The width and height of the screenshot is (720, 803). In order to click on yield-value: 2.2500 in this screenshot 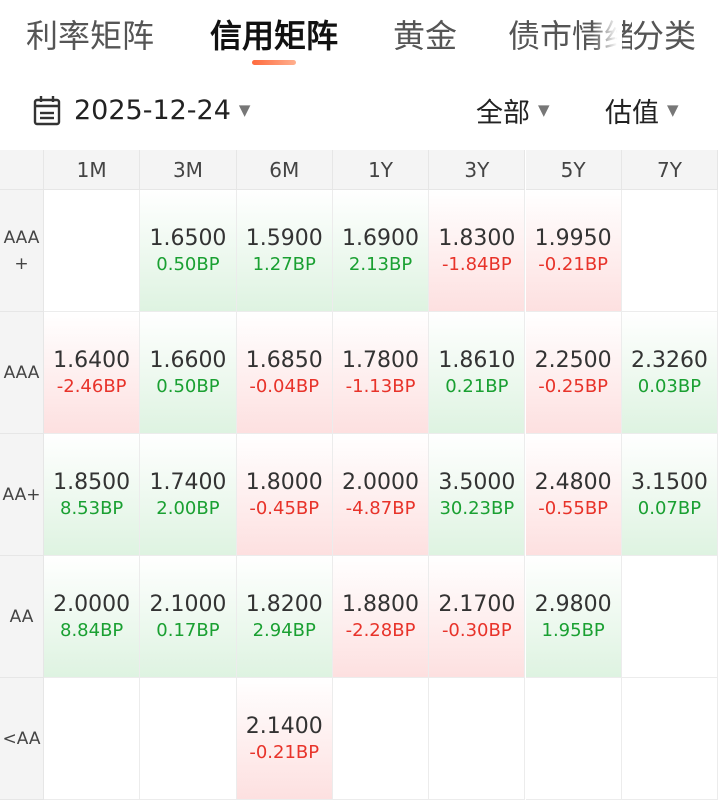, I will do `click(573, 360)`.